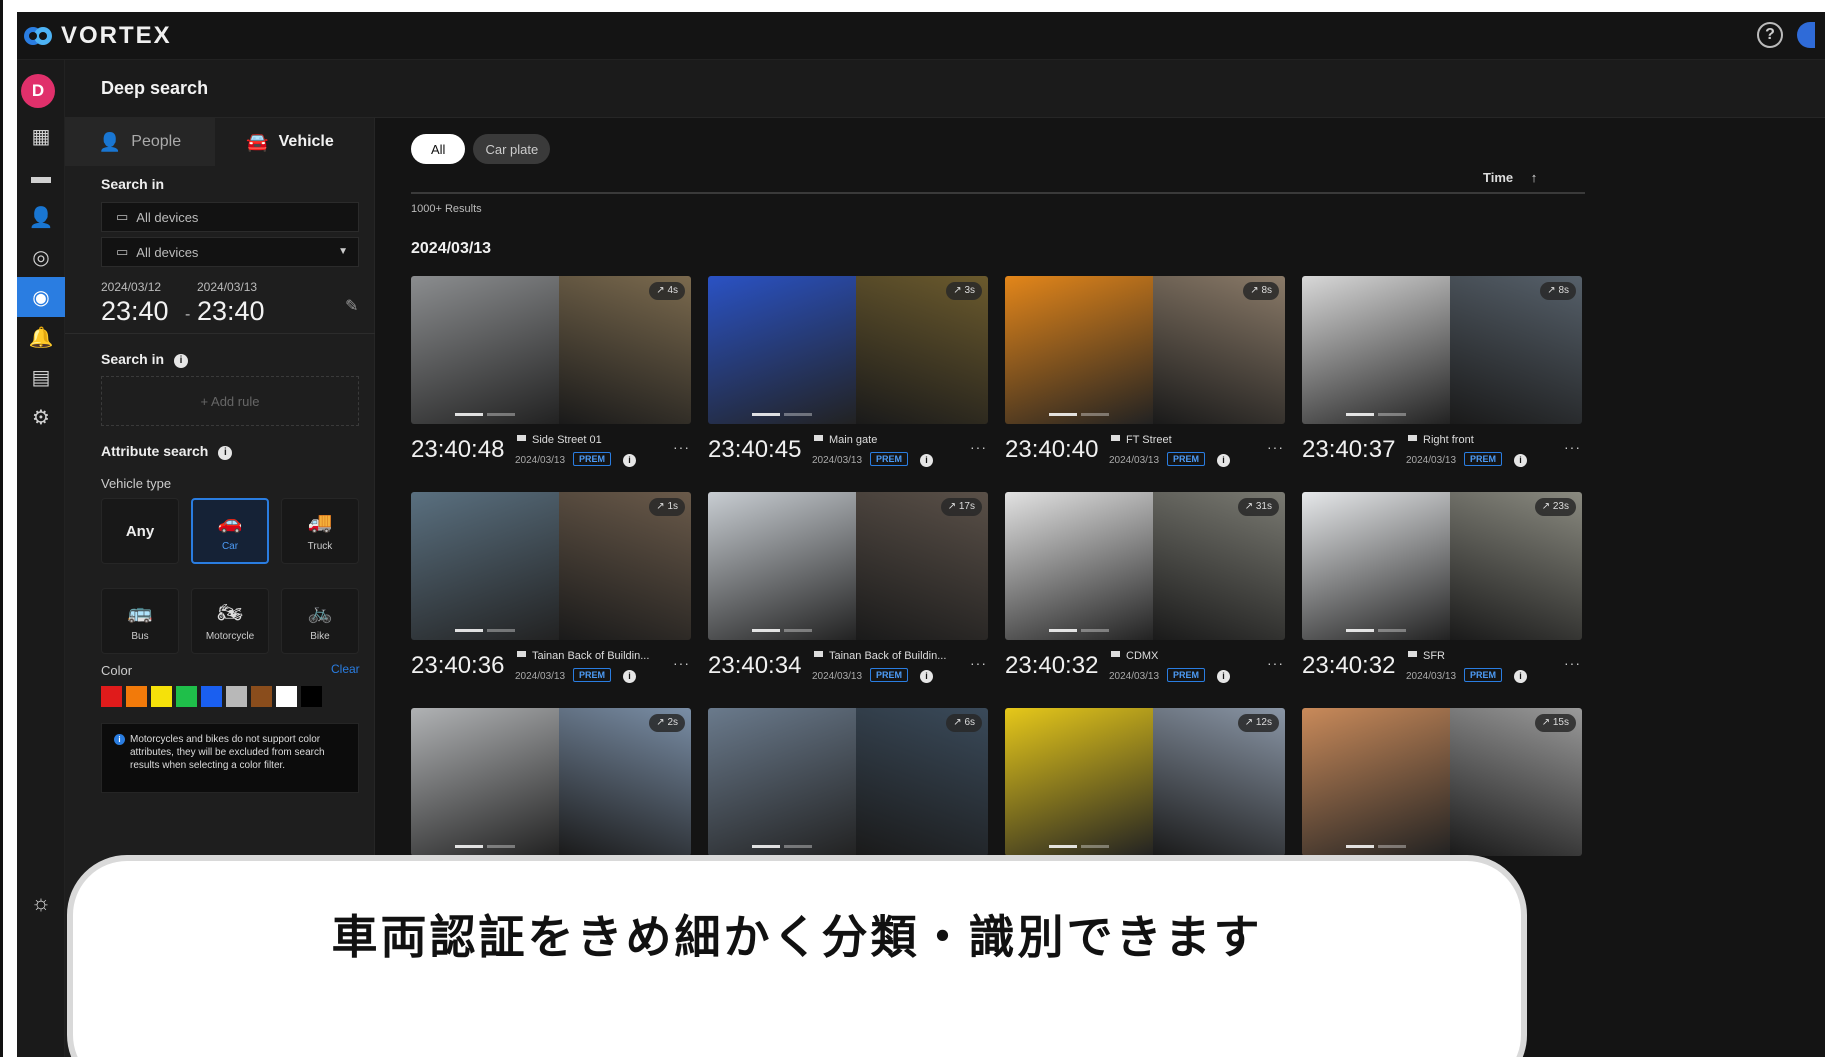  I want to click on person-icon: 👤, so click(41, 217).